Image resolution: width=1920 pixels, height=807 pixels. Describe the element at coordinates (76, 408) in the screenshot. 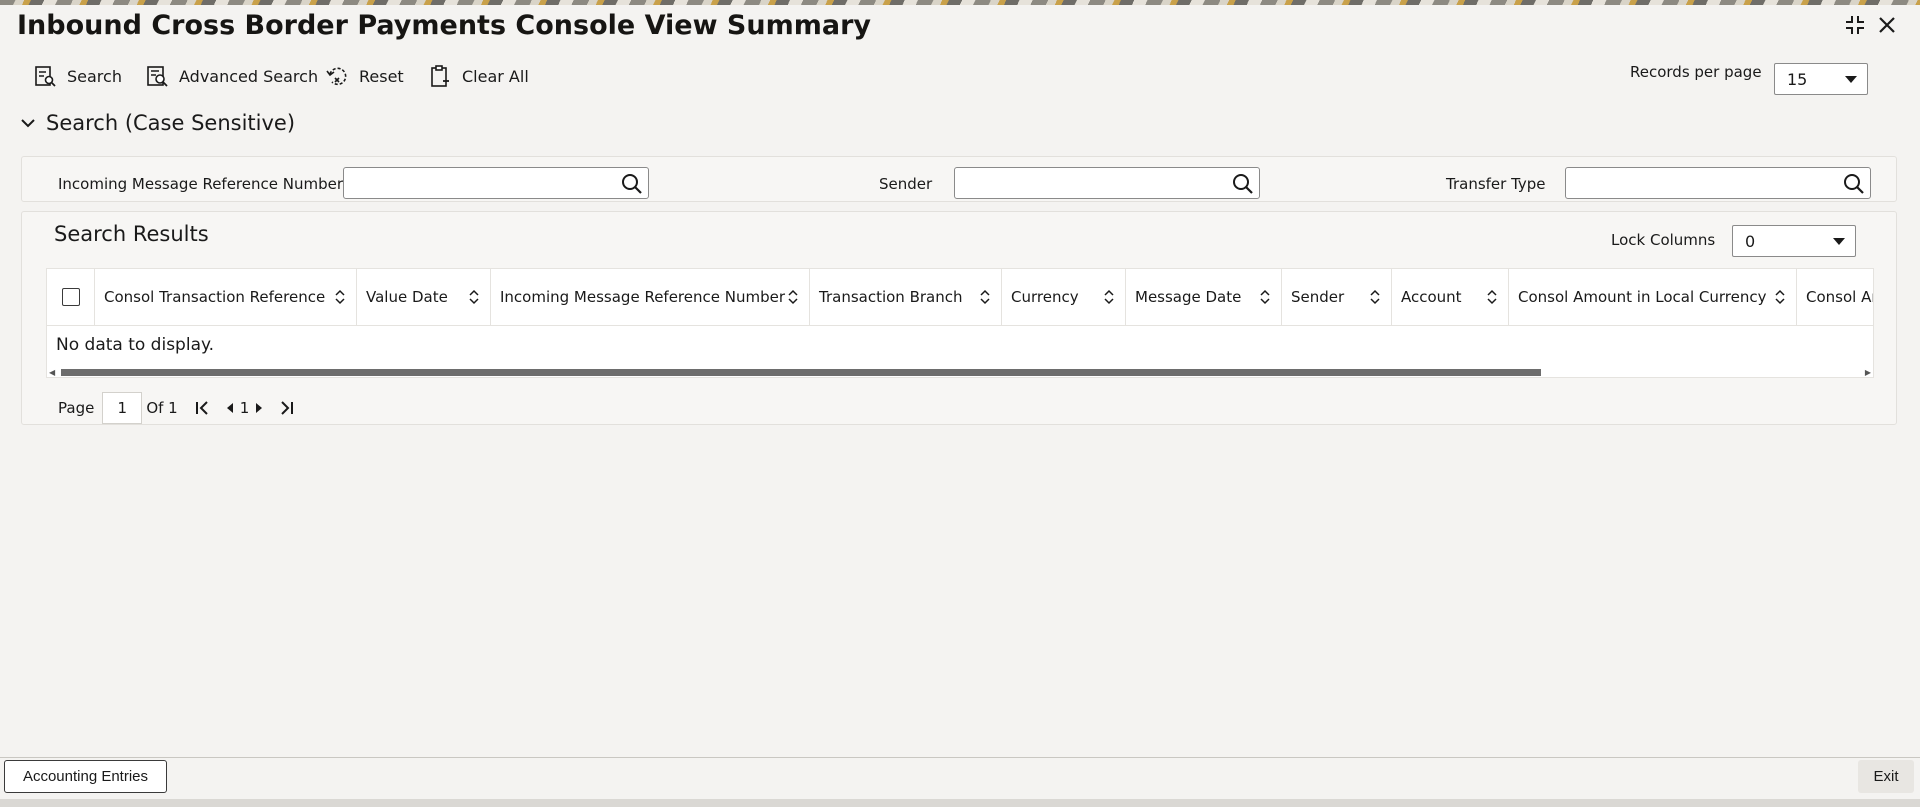

I see `page-label: Page` at that location.